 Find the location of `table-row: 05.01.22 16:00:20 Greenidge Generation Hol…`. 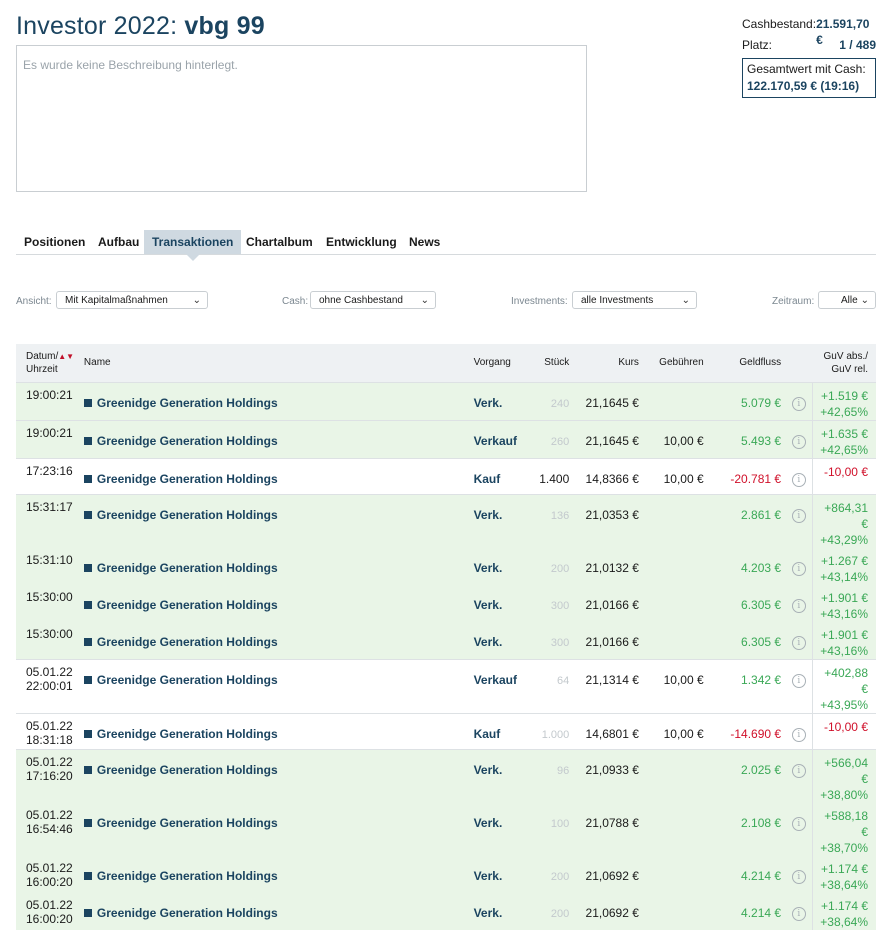

table-row: 05.01.22 16:00:20 Greenidge Generation Hol… is located at coordinates (446, 911).